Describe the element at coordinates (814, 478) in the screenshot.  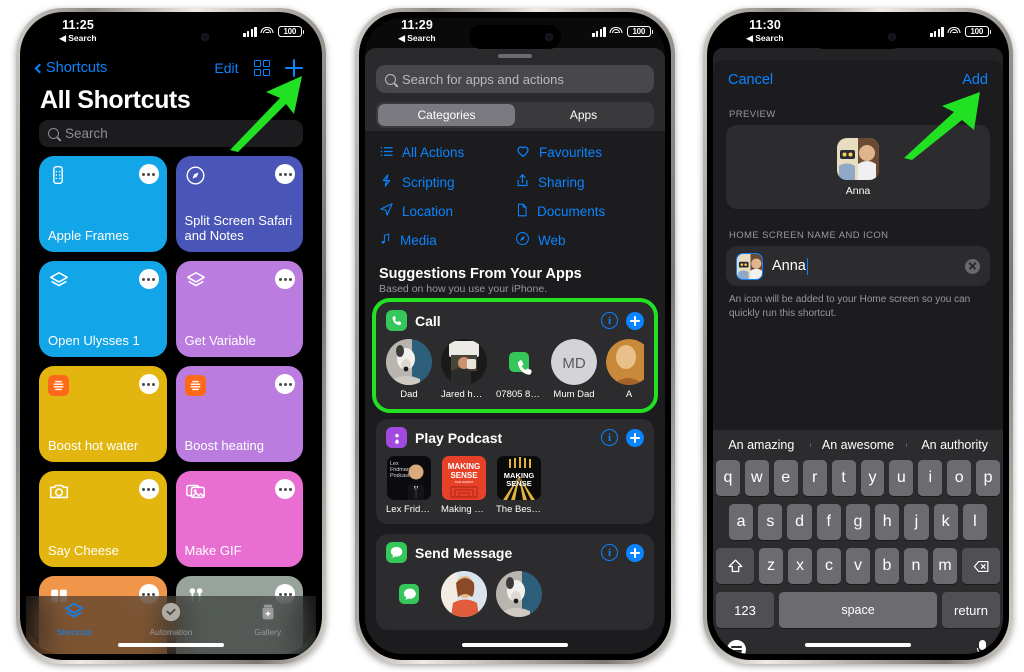
I see `key-r: r` at that location.